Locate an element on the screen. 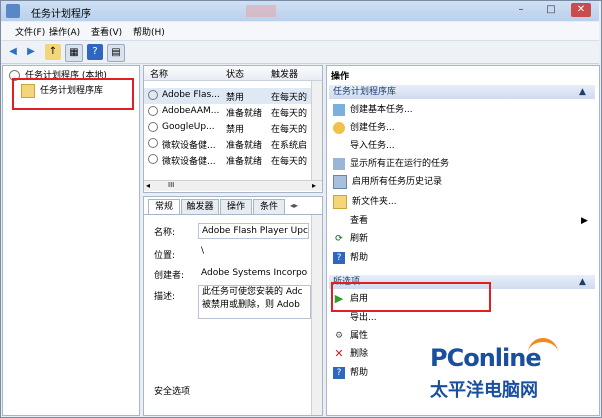 The height and width of the screenshot is (418, 602). create-basic-task-icon is located at coordinates (339, 109).